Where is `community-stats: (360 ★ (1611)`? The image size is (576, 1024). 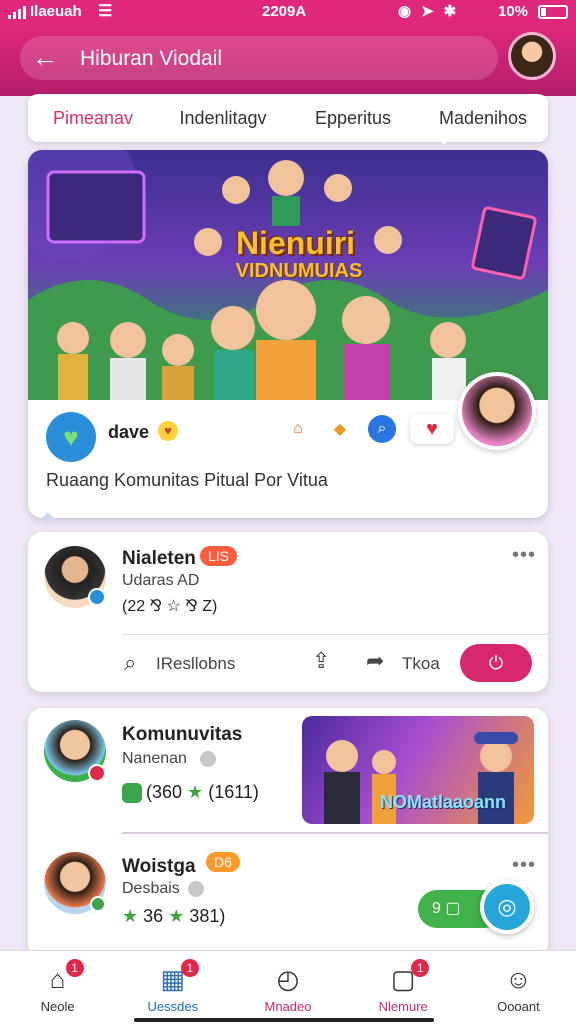 community-stats: (360 ★ (1611) is located at coordinates (190, 793).